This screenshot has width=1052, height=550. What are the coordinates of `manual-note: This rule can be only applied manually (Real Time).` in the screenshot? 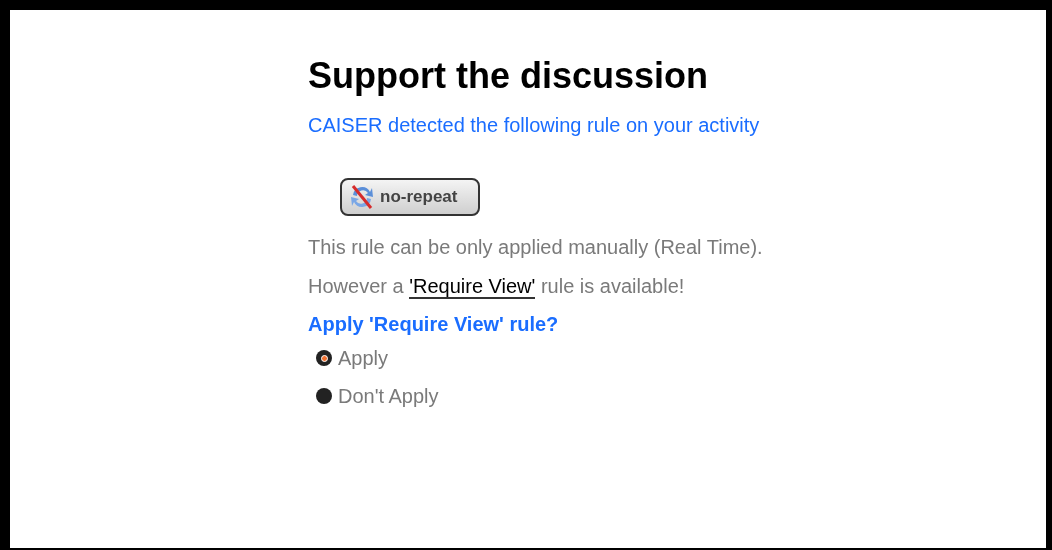 It's located at (535, 247).